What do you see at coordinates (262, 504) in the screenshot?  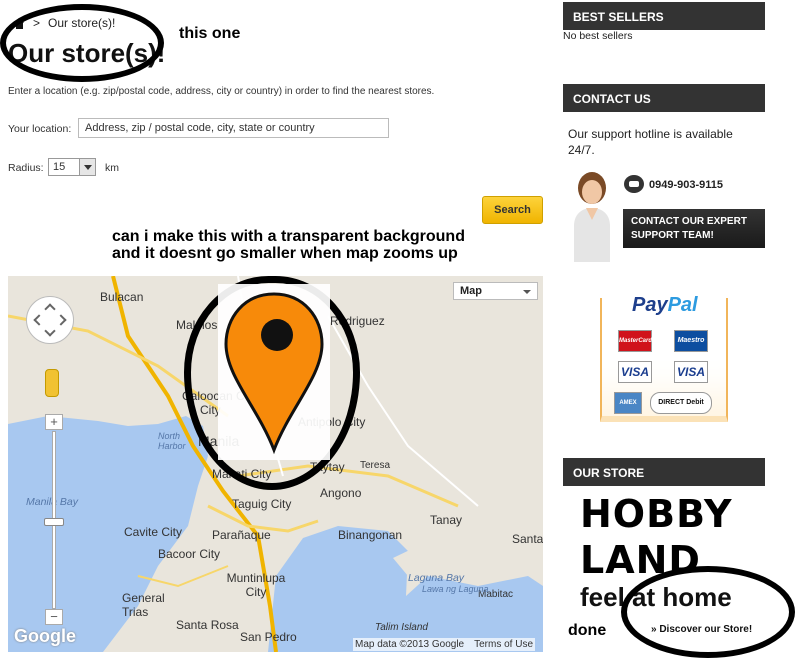 I see `map-label: Taguig City` at bounding box center [262, 504].